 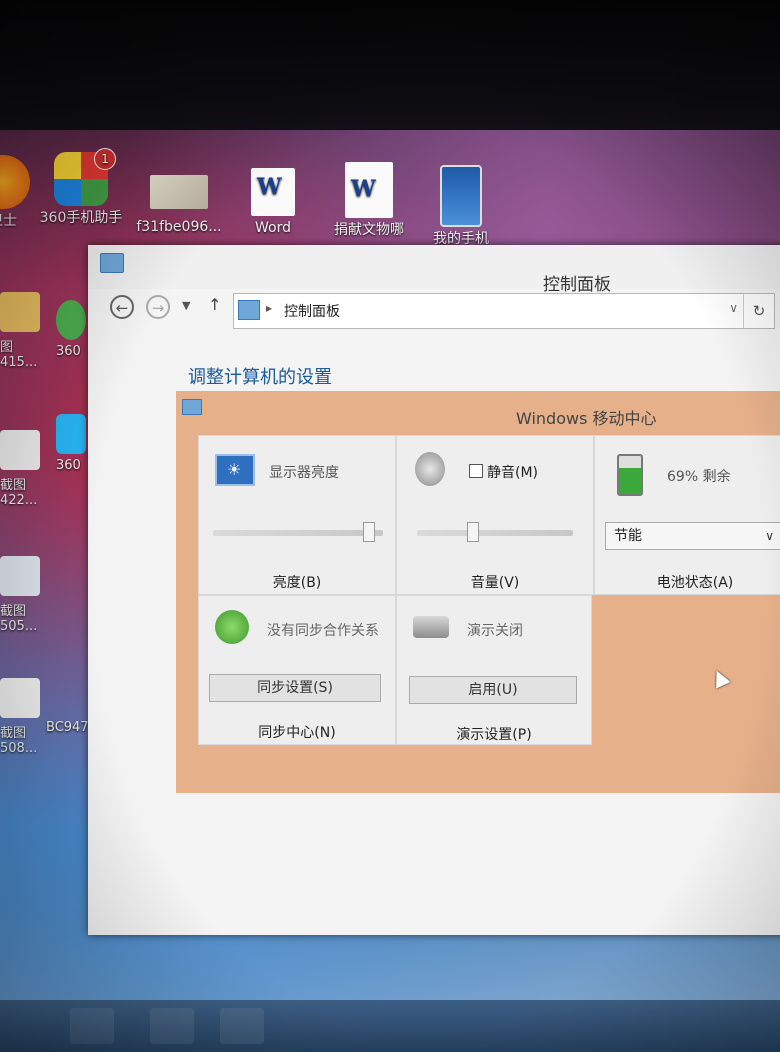 I want to click on 360-cloud-icon, so click(x=71, y=434).